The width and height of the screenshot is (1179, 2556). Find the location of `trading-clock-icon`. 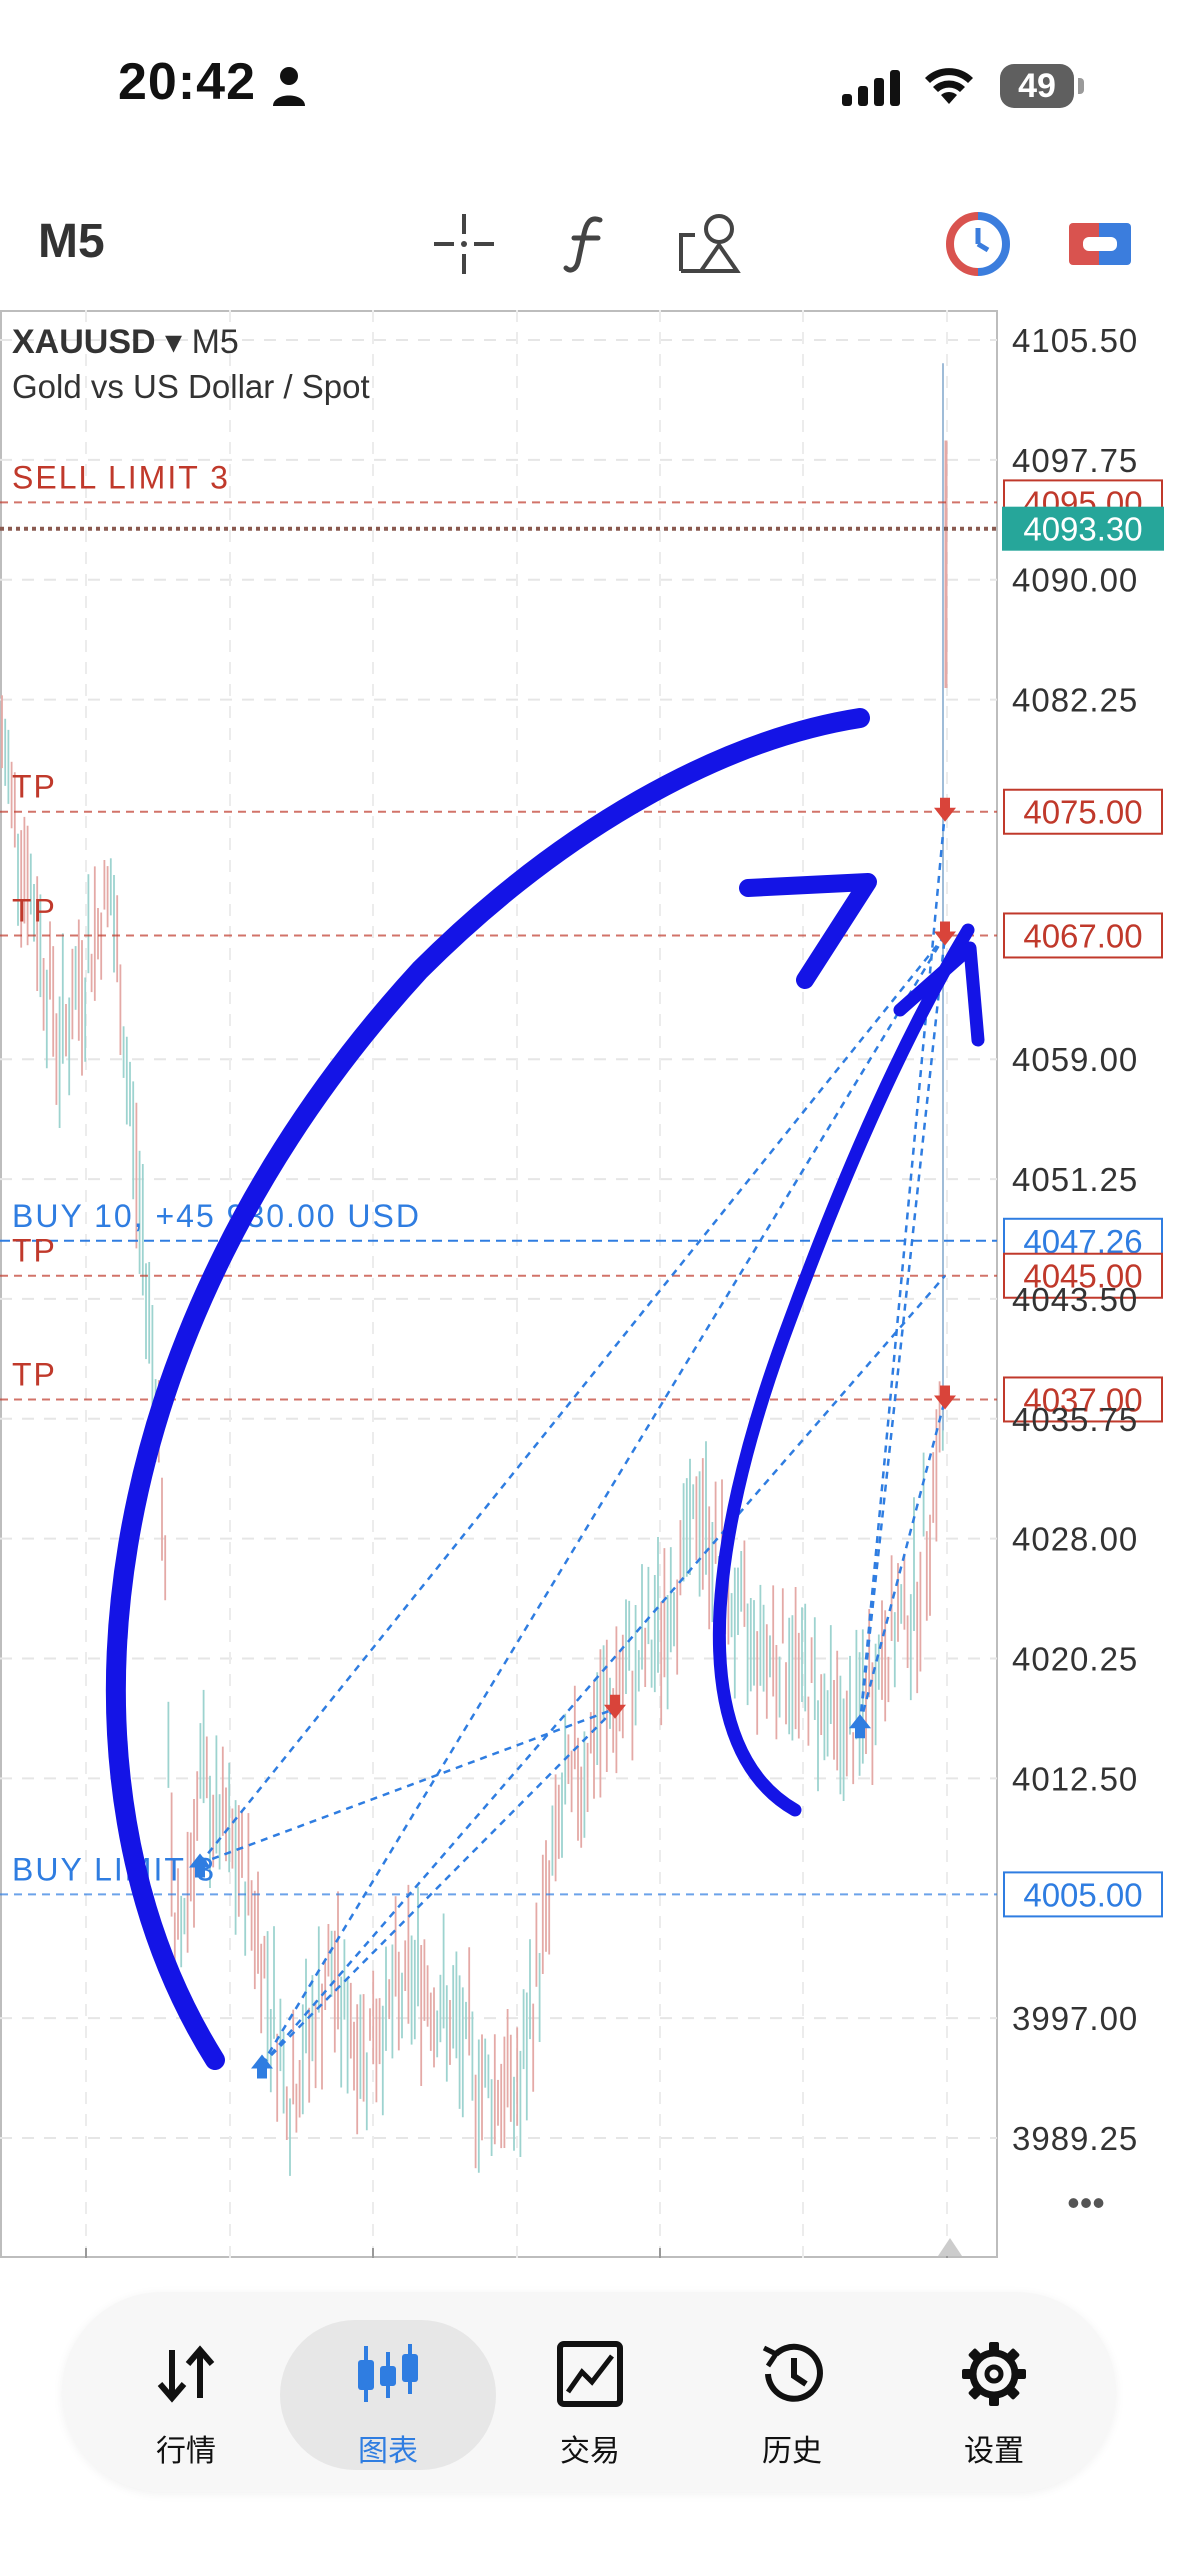

trading-clock-icon is located at coordinates (978, 244).